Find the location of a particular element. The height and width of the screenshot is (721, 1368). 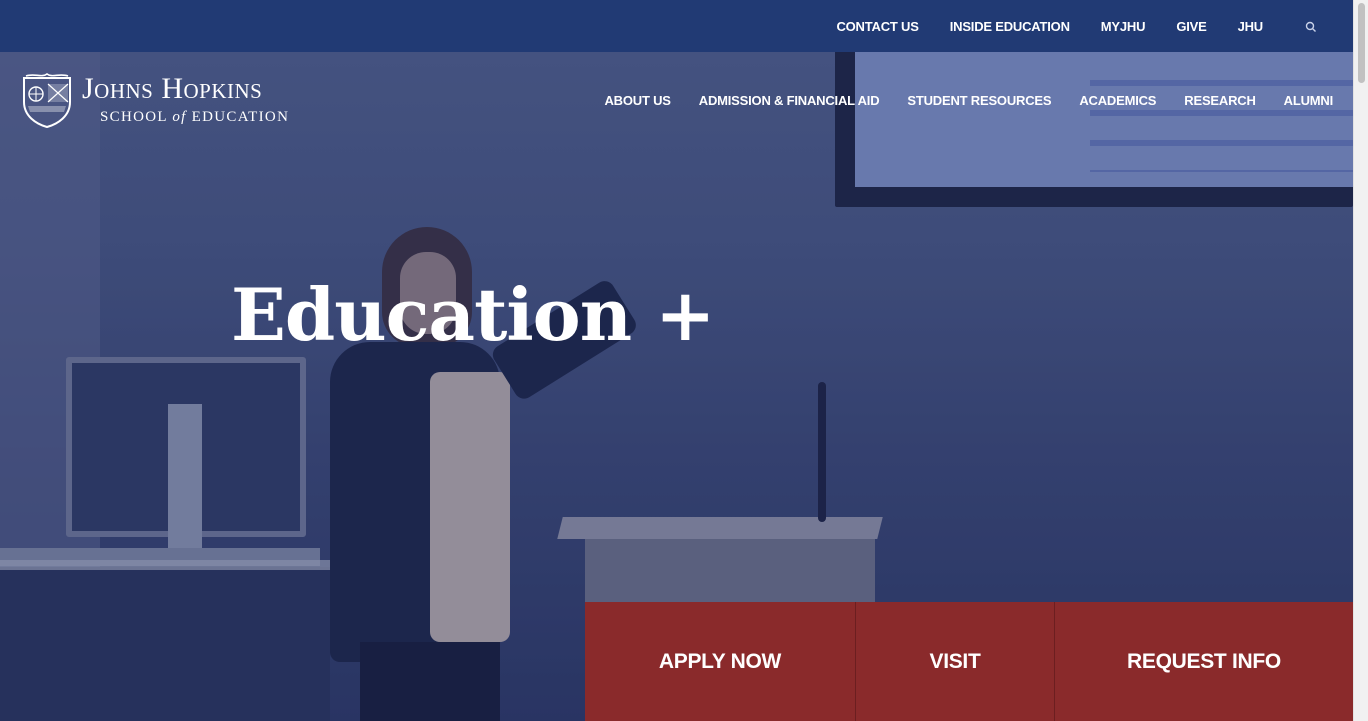

nav-student-resources: STUDENT RESOURCES is located at coordinates (979, 100).